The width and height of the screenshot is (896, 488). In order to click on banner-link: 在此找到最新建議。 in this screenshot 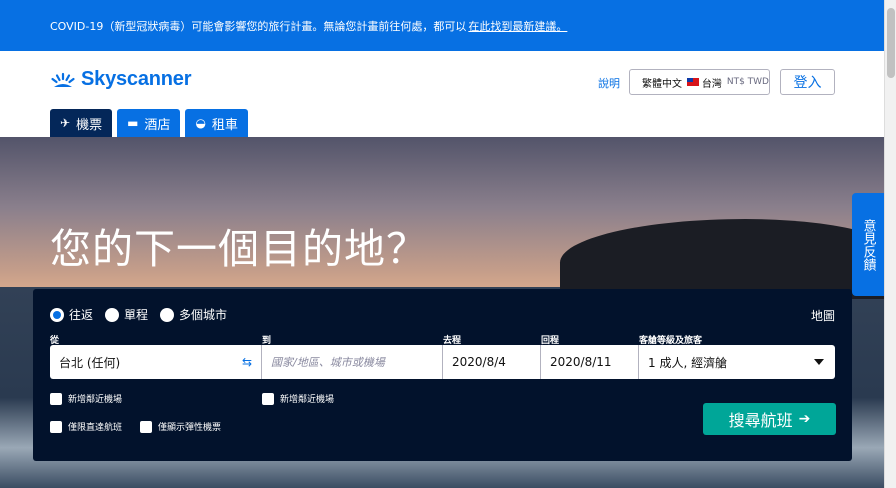, I will do `click(517, 26)`.